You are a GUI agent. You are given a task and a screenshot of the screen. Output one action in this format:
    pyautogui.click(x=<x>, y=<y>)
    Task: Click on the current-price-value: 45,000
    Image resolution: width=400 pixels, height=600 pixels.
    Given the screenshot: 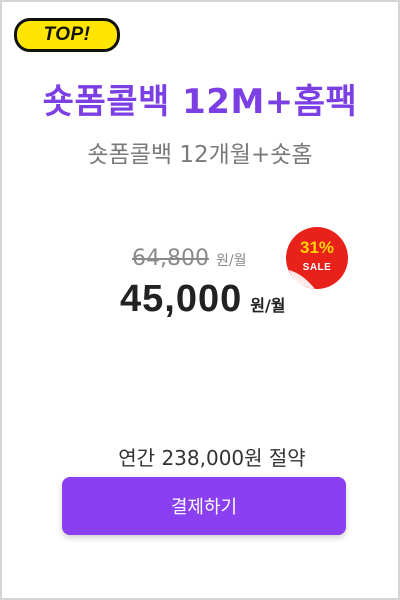 What is the action you would take?
    pyautogui.click(x=181, y=299)
    